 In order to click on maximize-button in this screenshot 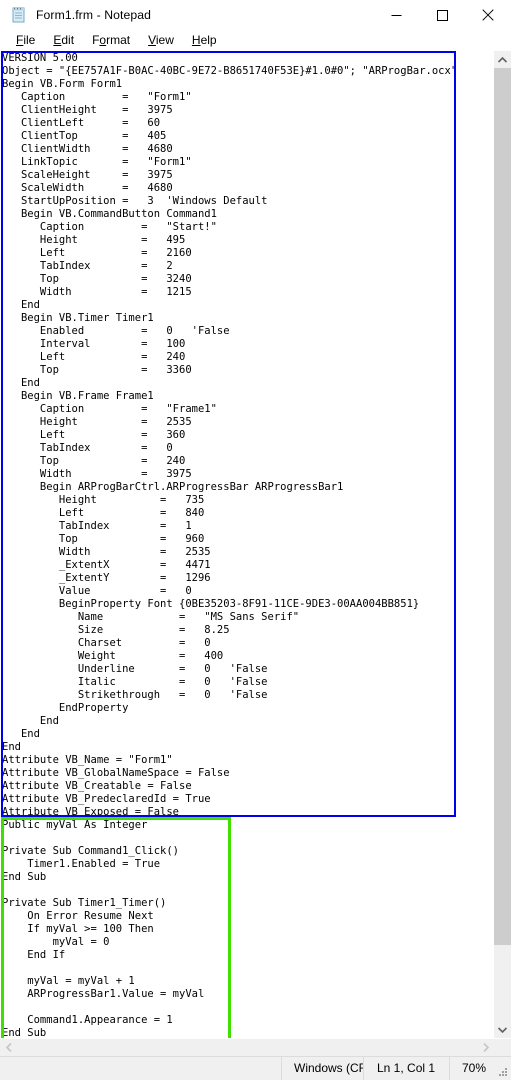, I will do `click(442, 15)`.